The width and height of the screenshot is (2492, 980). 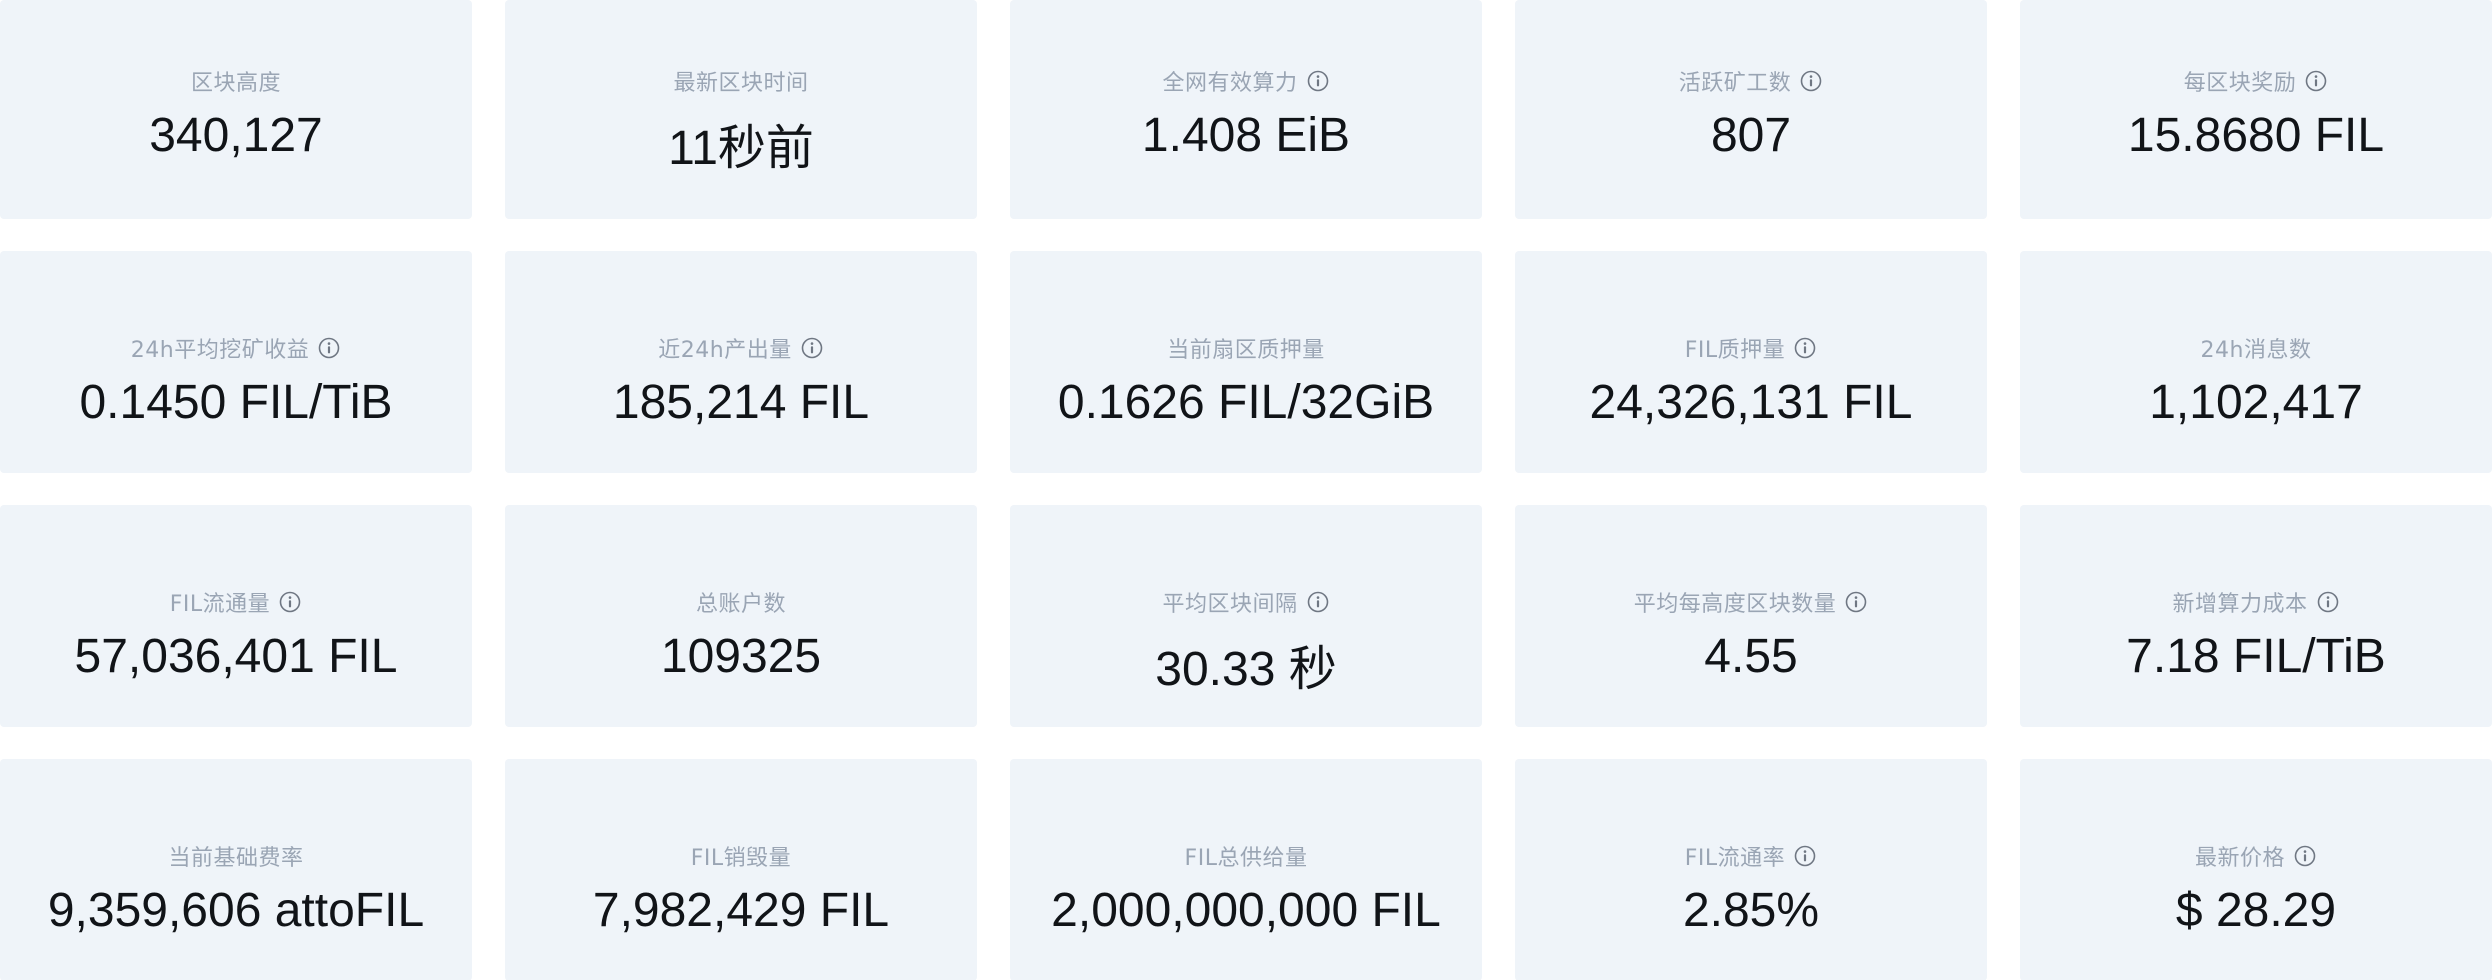 What do you see at coordinates (236, 910) in the screenshot?
I see `stat-value: 9,359,606 attoFIL` at bounding box center [236, 910].